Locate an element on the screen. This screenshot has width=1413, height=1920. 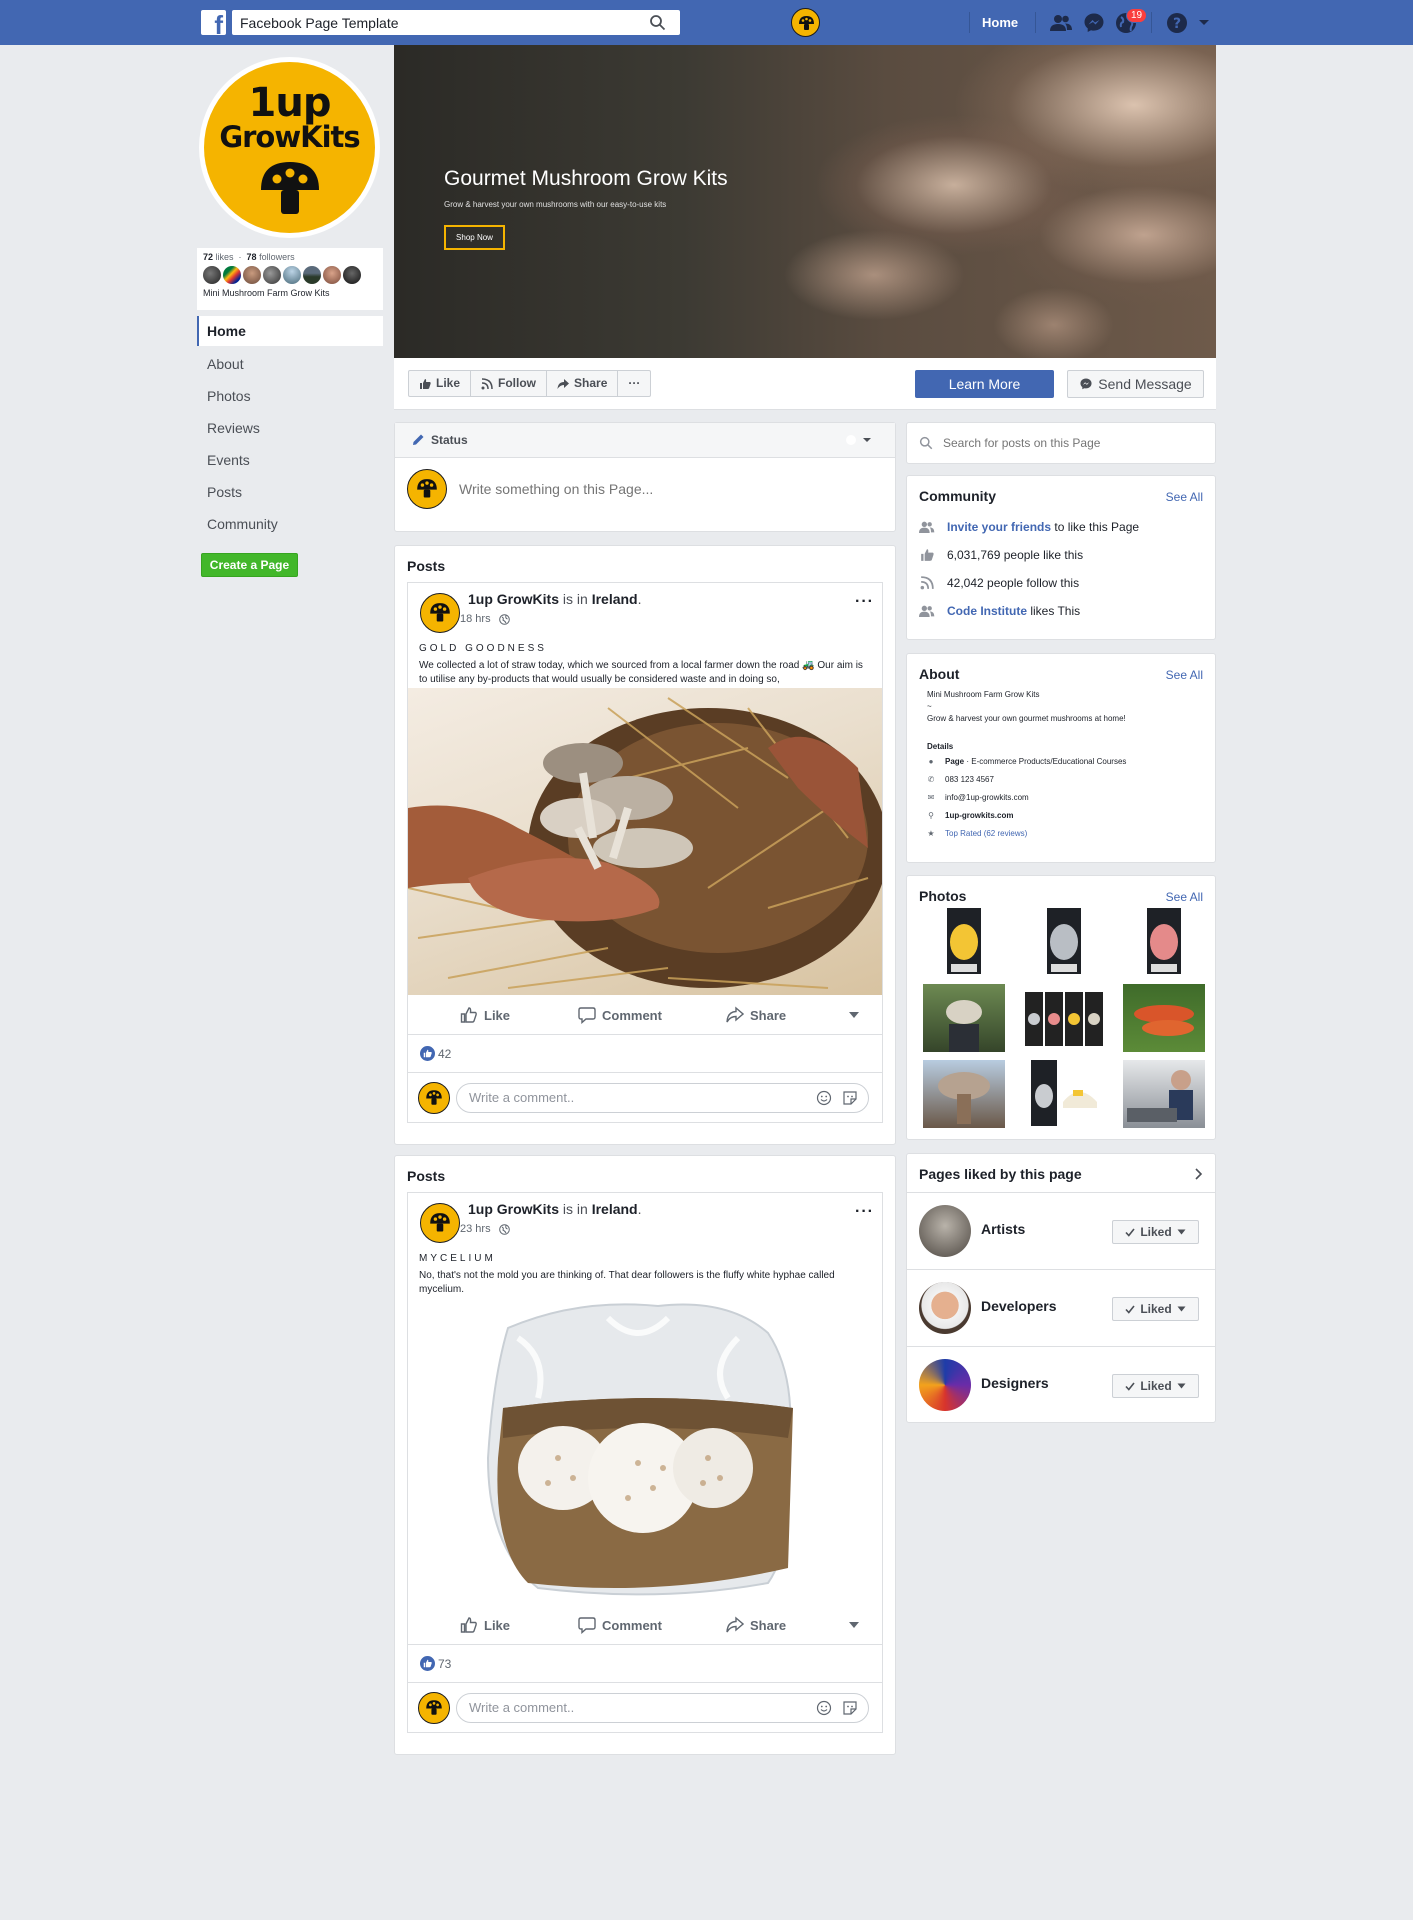
about-website: 1up-growkits.com is located at coordinates (979, 815).